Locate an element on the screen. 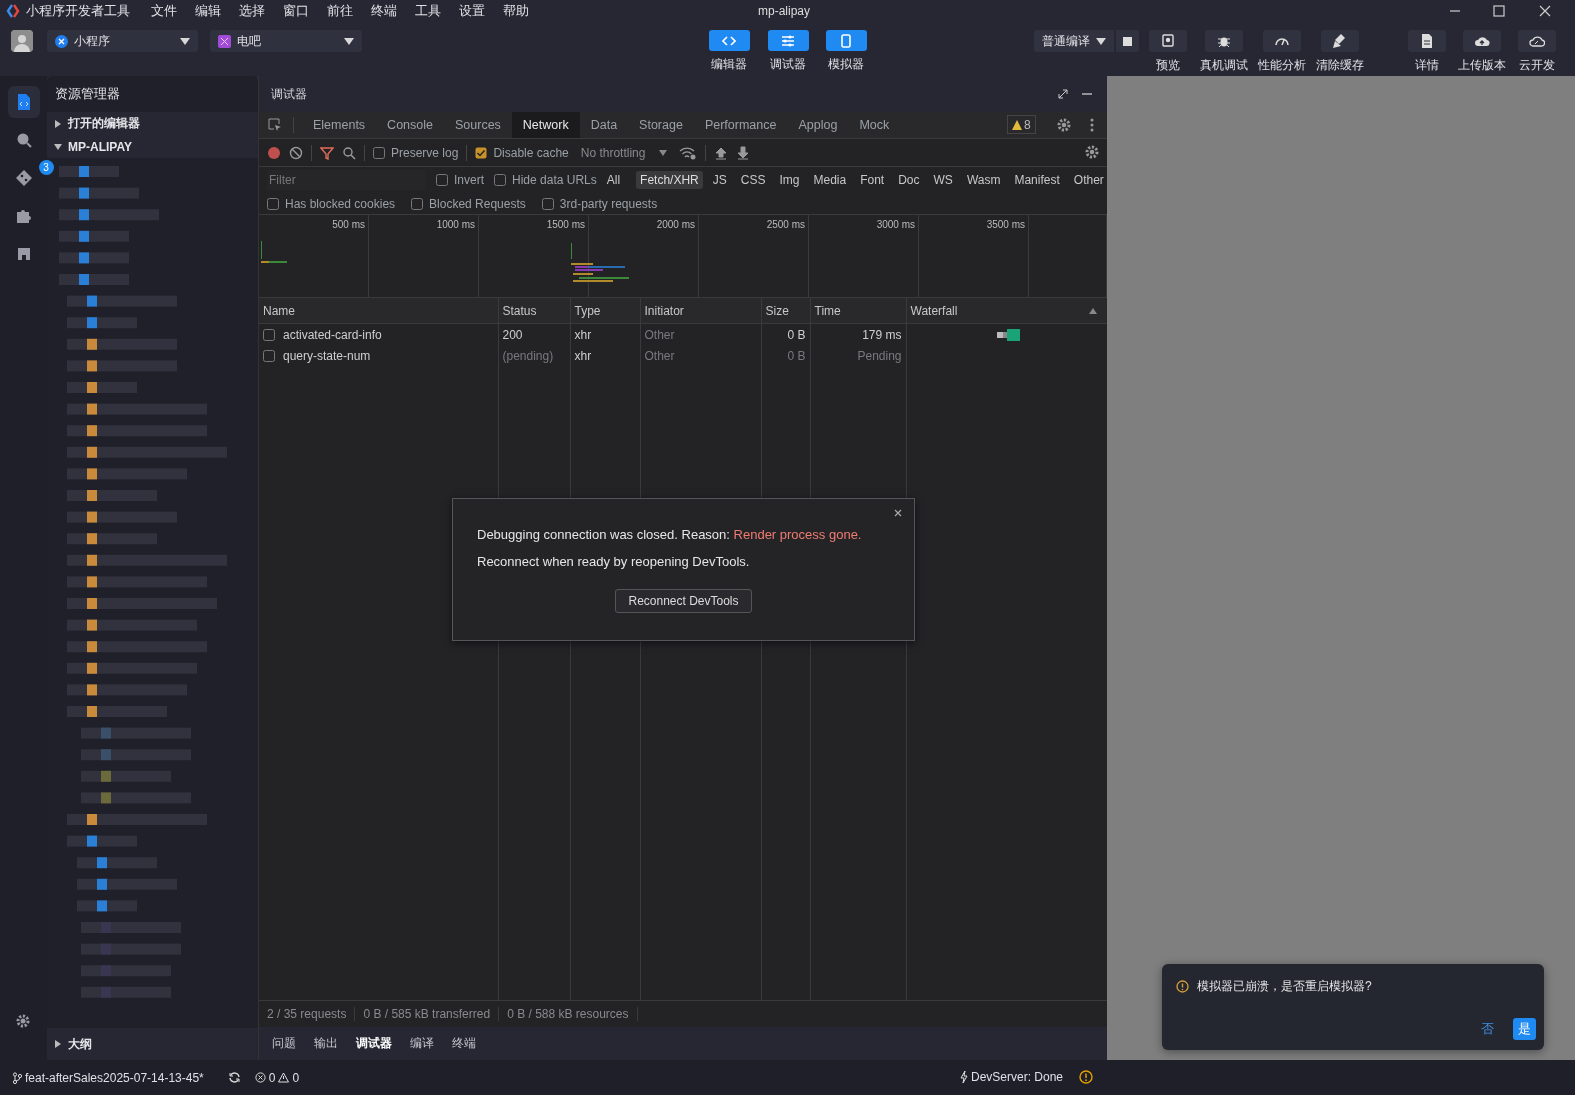 This screenshot has height=1095, width=1575. project-type-dropdown: 小程序 is located at coordinates (122, 41).